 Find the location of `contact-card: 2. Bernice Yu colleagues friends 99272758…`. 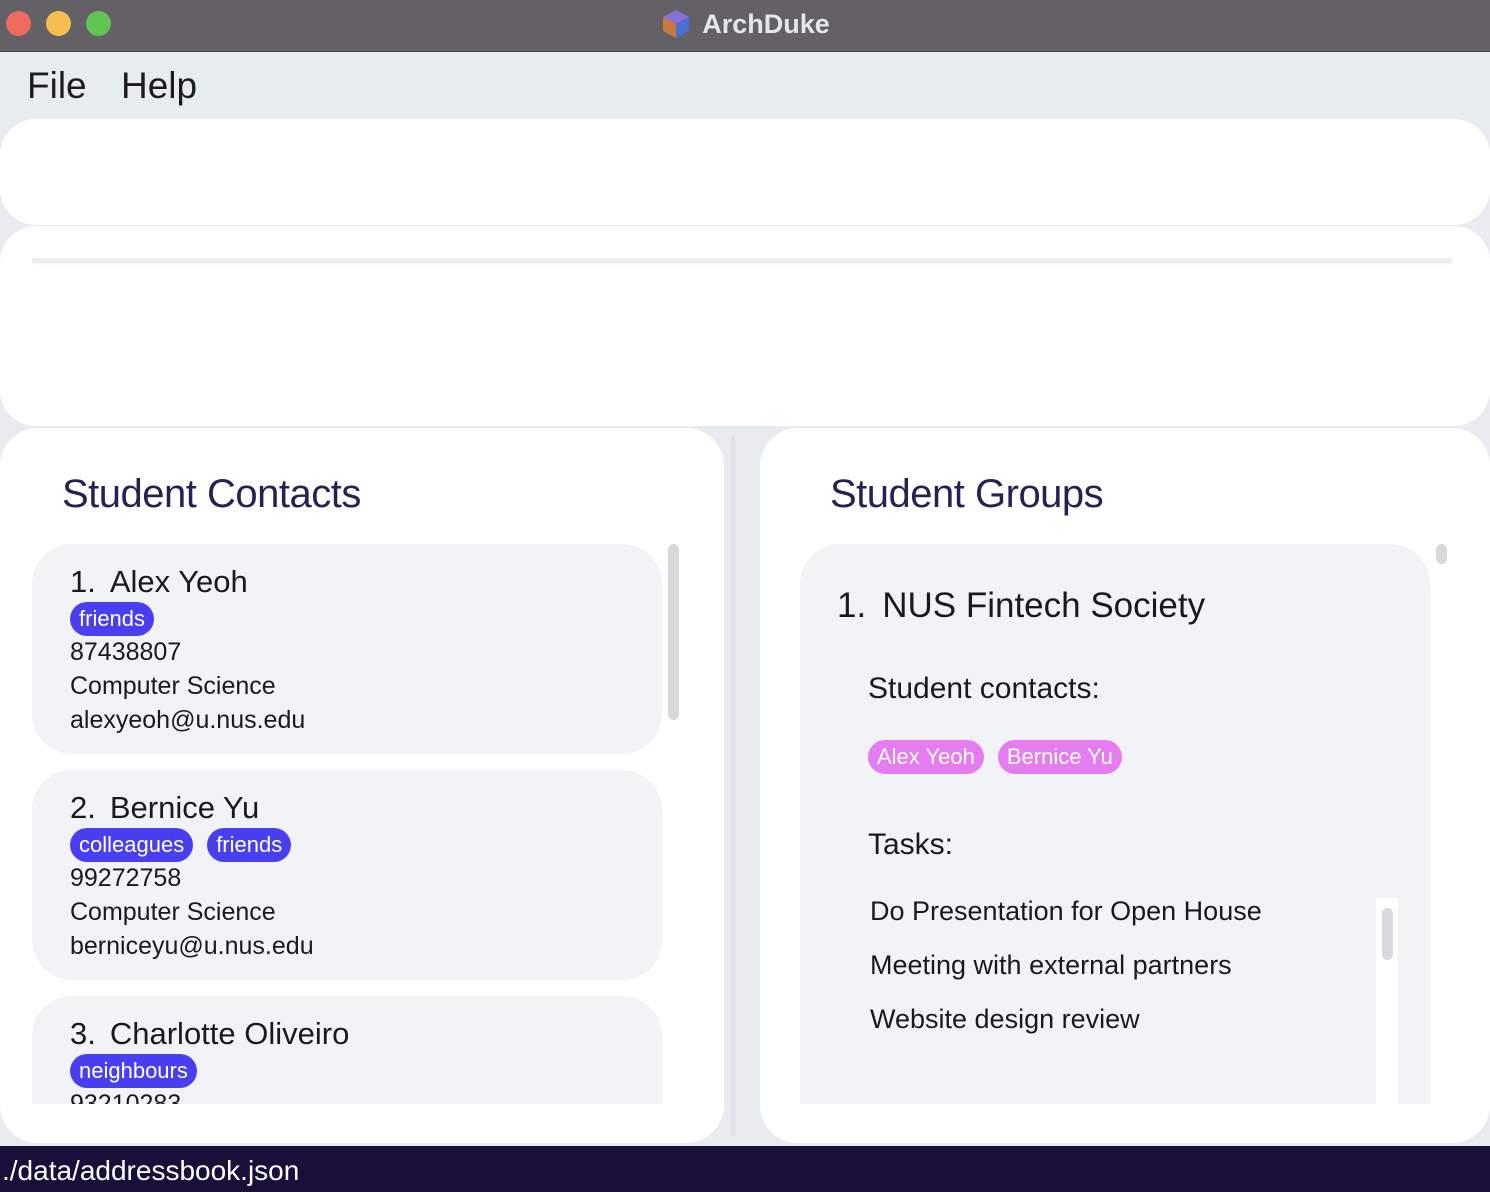

contact-card: 2. Bernice Yu colleagues friends 99272758… is located at coordinates (347, 875).